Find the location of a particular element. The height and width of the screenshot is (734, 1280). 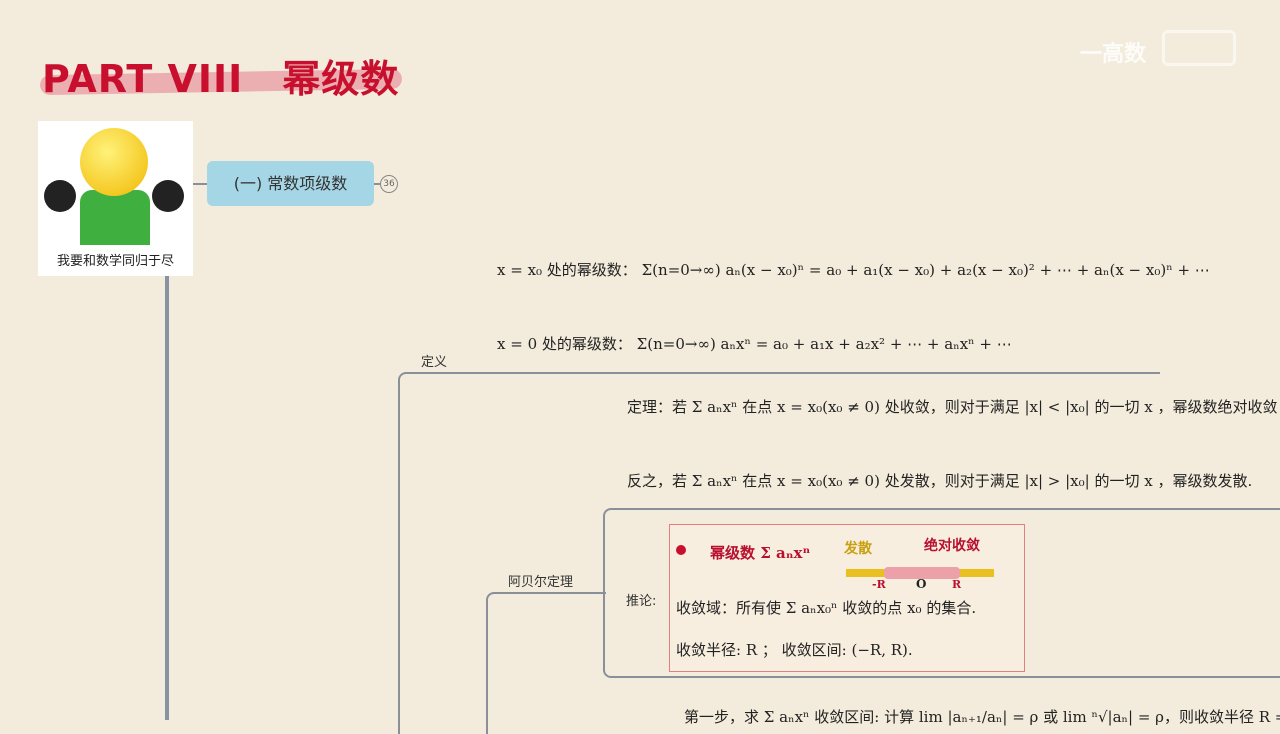

branch-abel-label: 阿贝尔定理 is located at coordinates (540, 580).